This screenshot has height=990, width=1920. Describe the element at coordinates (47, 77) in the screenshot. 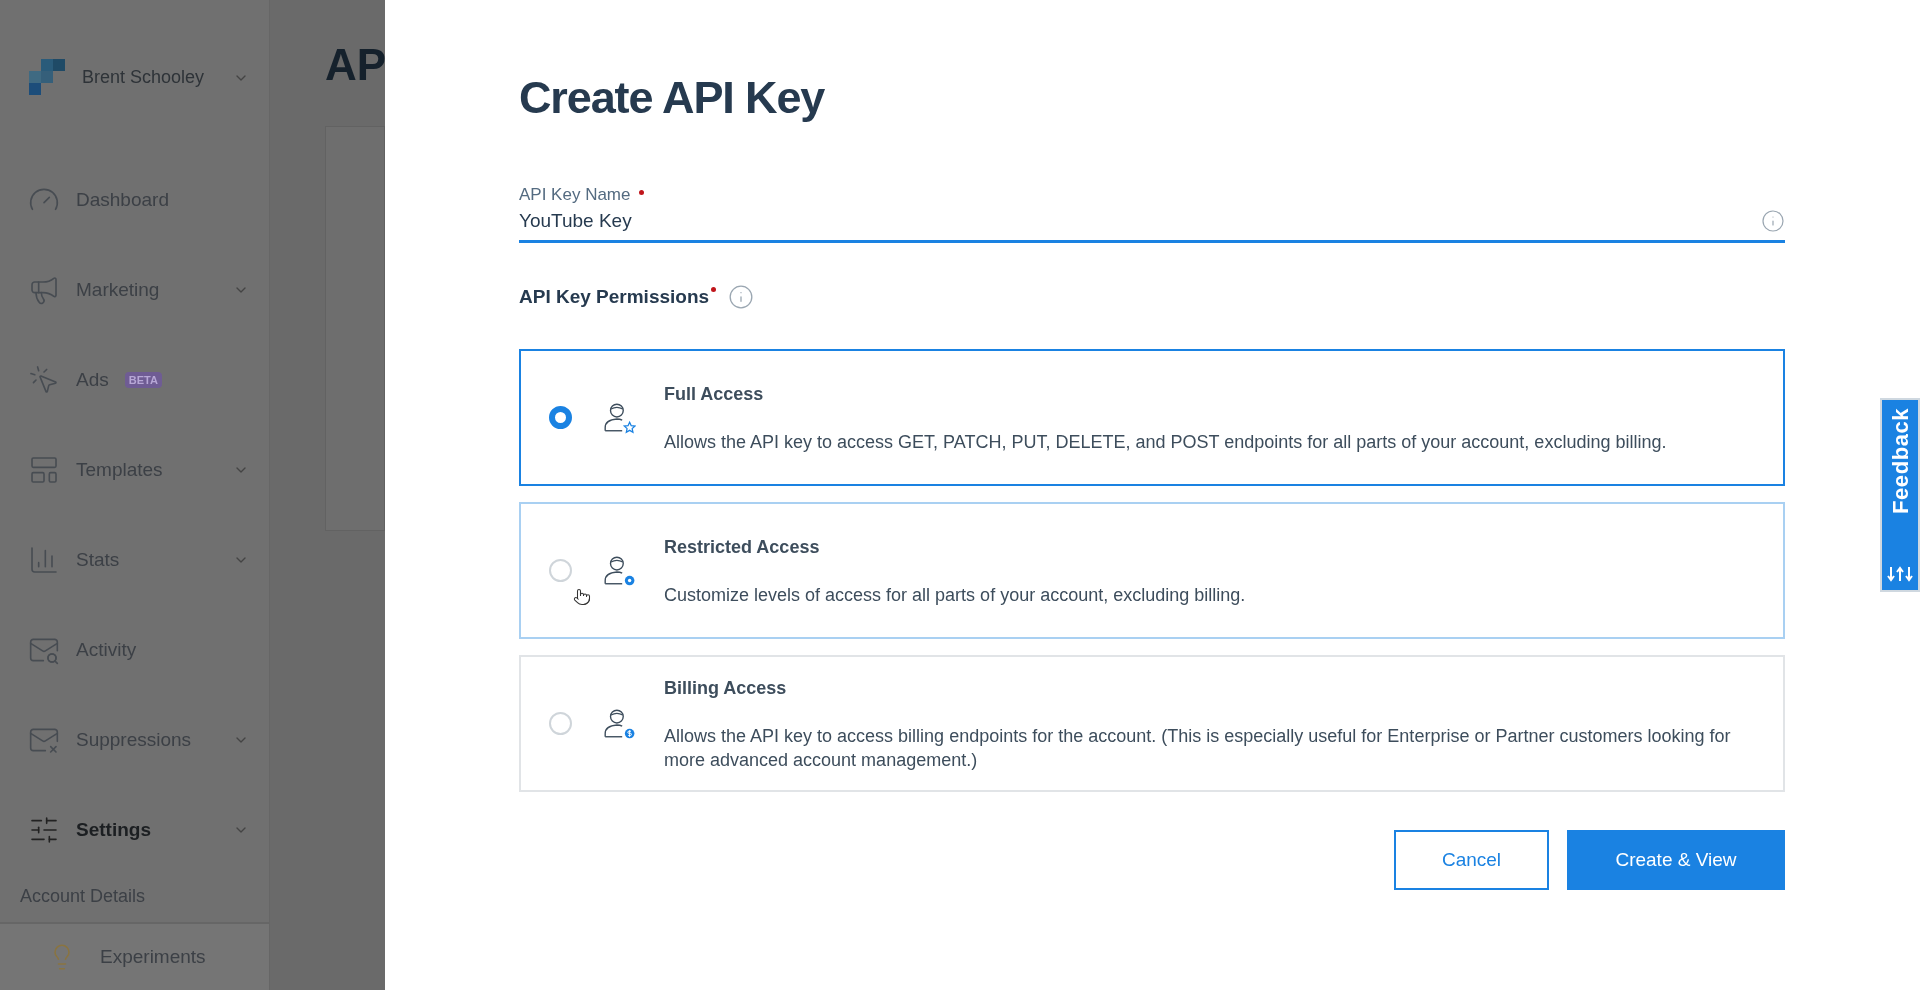

I see `logo-icon` at that location.